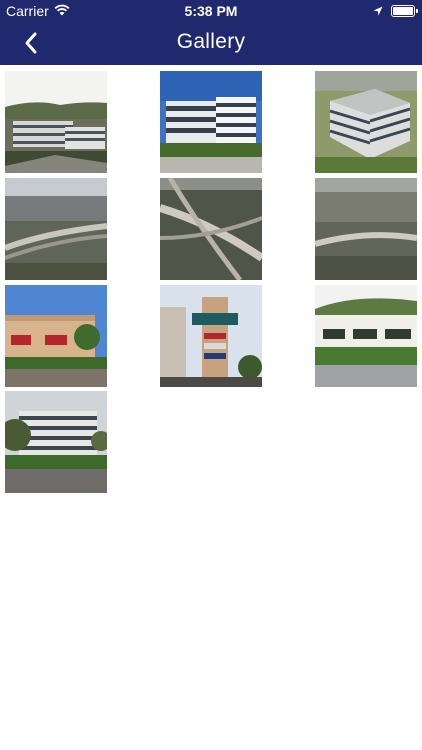  I want to click on aerial-interchange-photo, so click(211, 229).